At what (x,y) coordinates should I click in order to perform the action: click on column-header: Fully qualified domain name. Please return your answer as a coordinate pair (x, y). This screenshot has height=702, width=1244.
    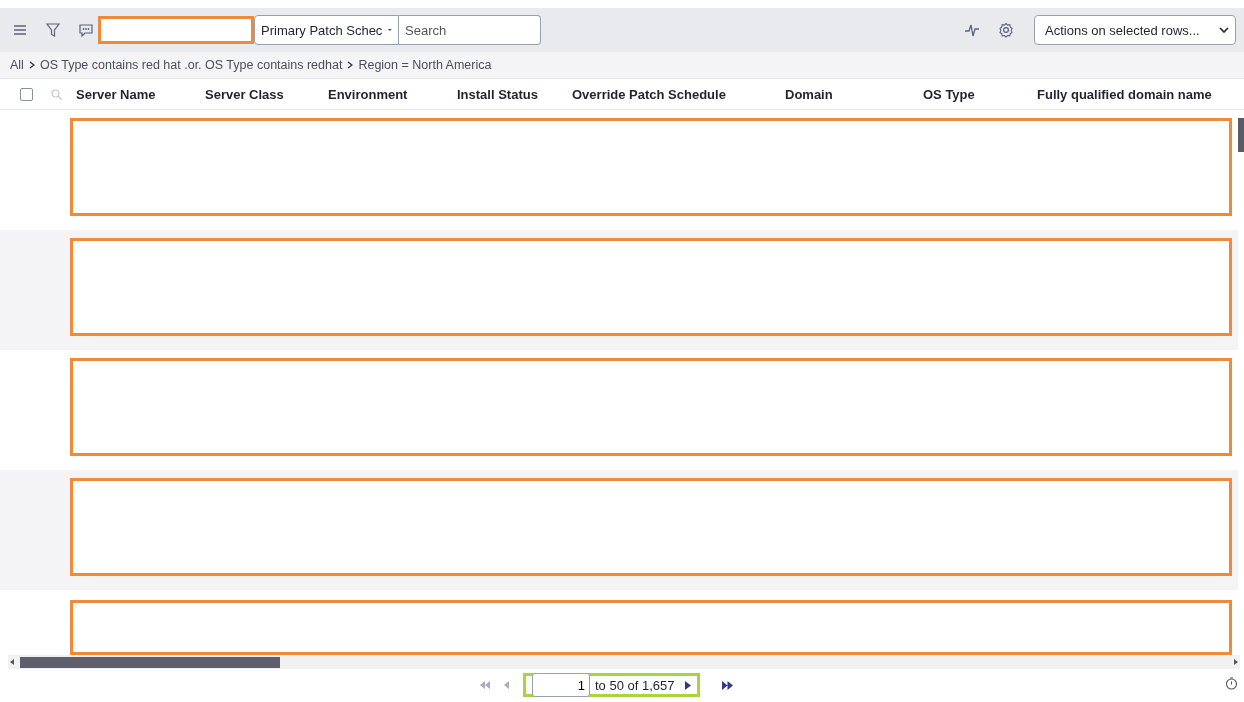
    Looking at the image, I should click on (1124, 94).